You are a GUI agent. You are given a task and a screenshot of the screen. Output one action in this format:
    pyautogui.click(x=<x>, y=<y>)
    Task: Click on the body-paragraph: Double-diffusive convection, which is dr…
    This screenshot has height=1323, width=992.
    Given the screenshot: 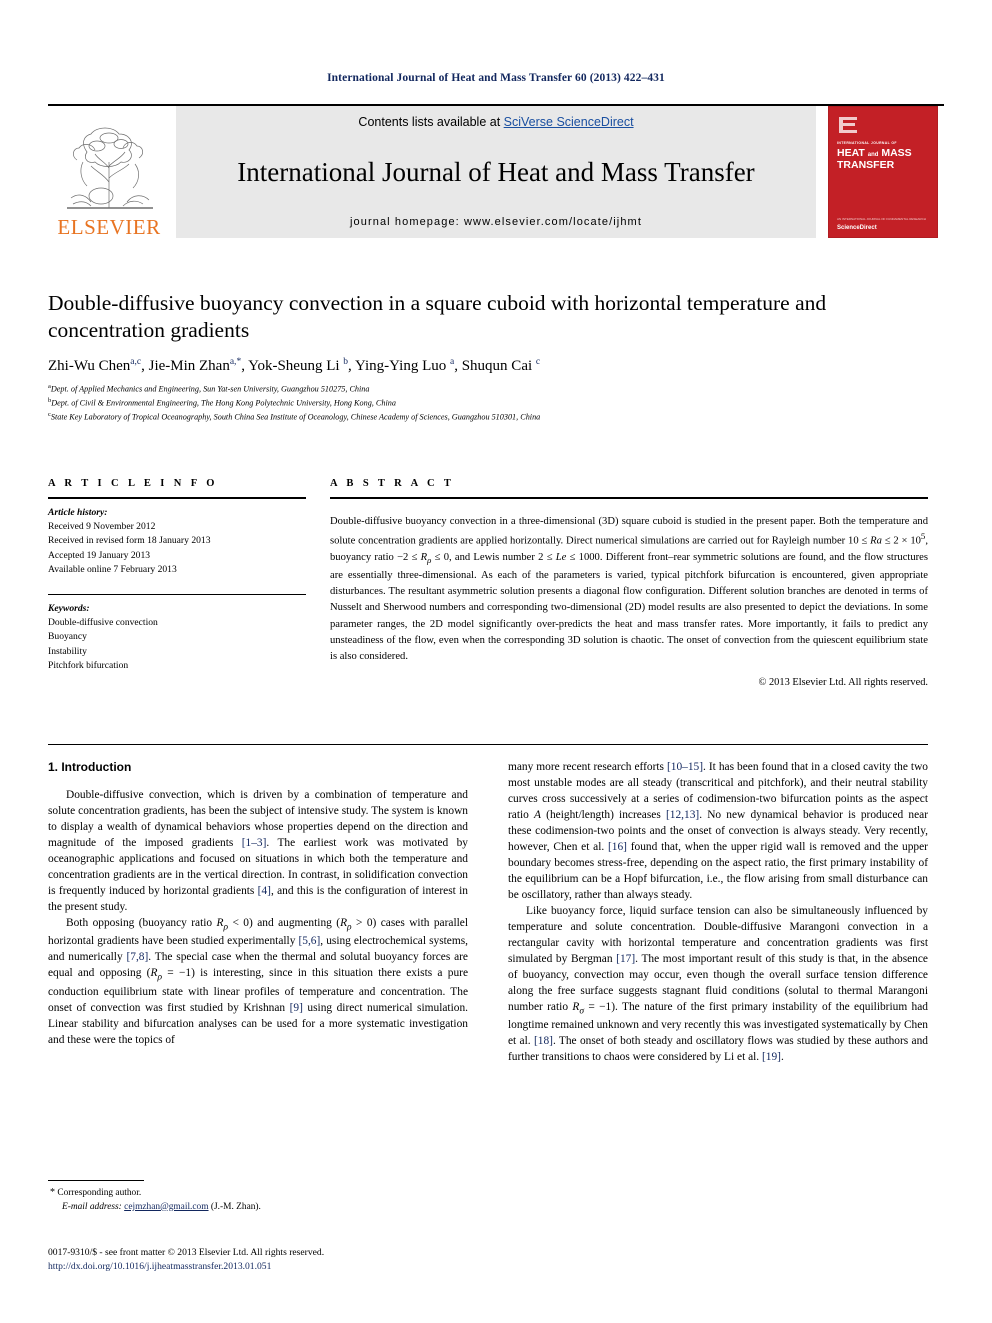 What is the action you would take?
    pyautogui.click(x=258, y=851)
    